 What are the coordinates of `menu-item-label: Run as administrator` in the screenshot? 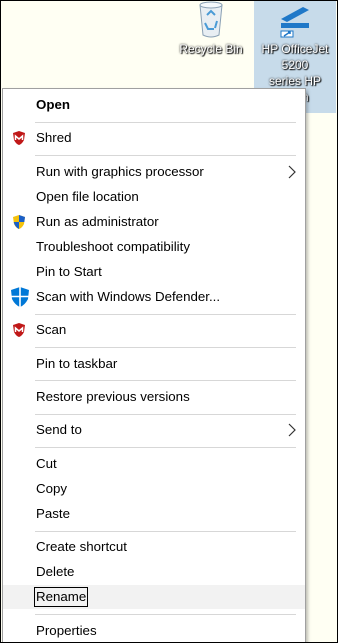 It's located at (97, 221).